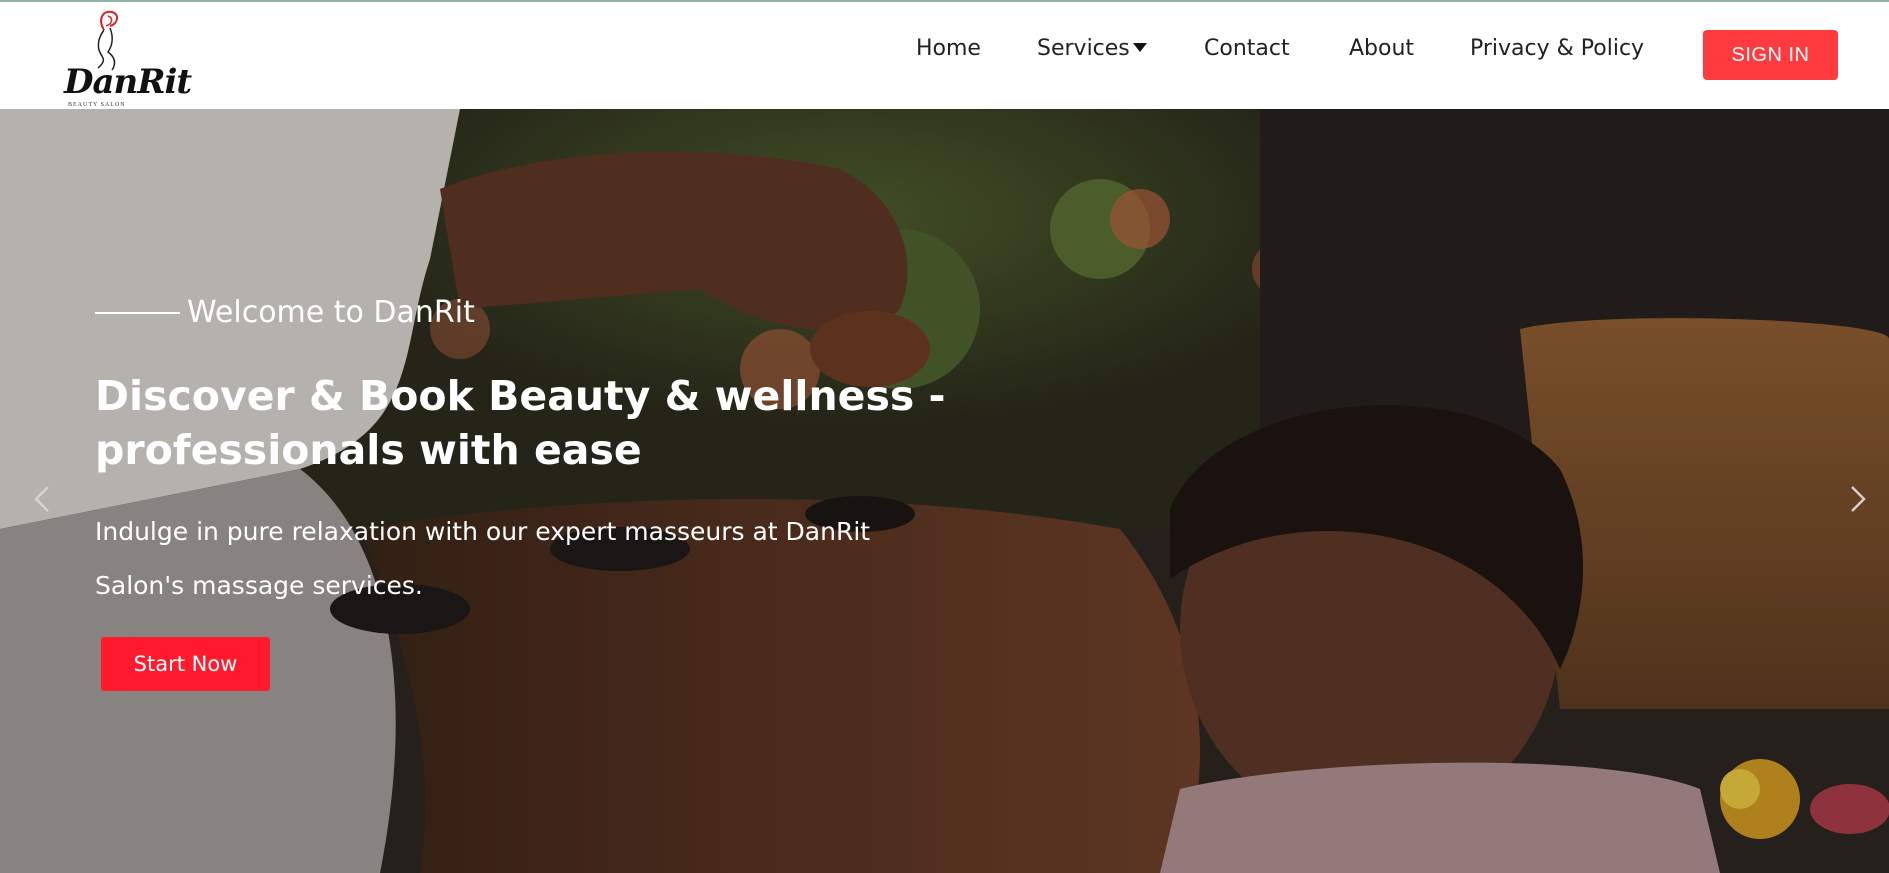  What do you see at coordinates (128, 82) in the screenshot?
I see `brand-wordmark: DanRit` at bounding box center [128, 82].